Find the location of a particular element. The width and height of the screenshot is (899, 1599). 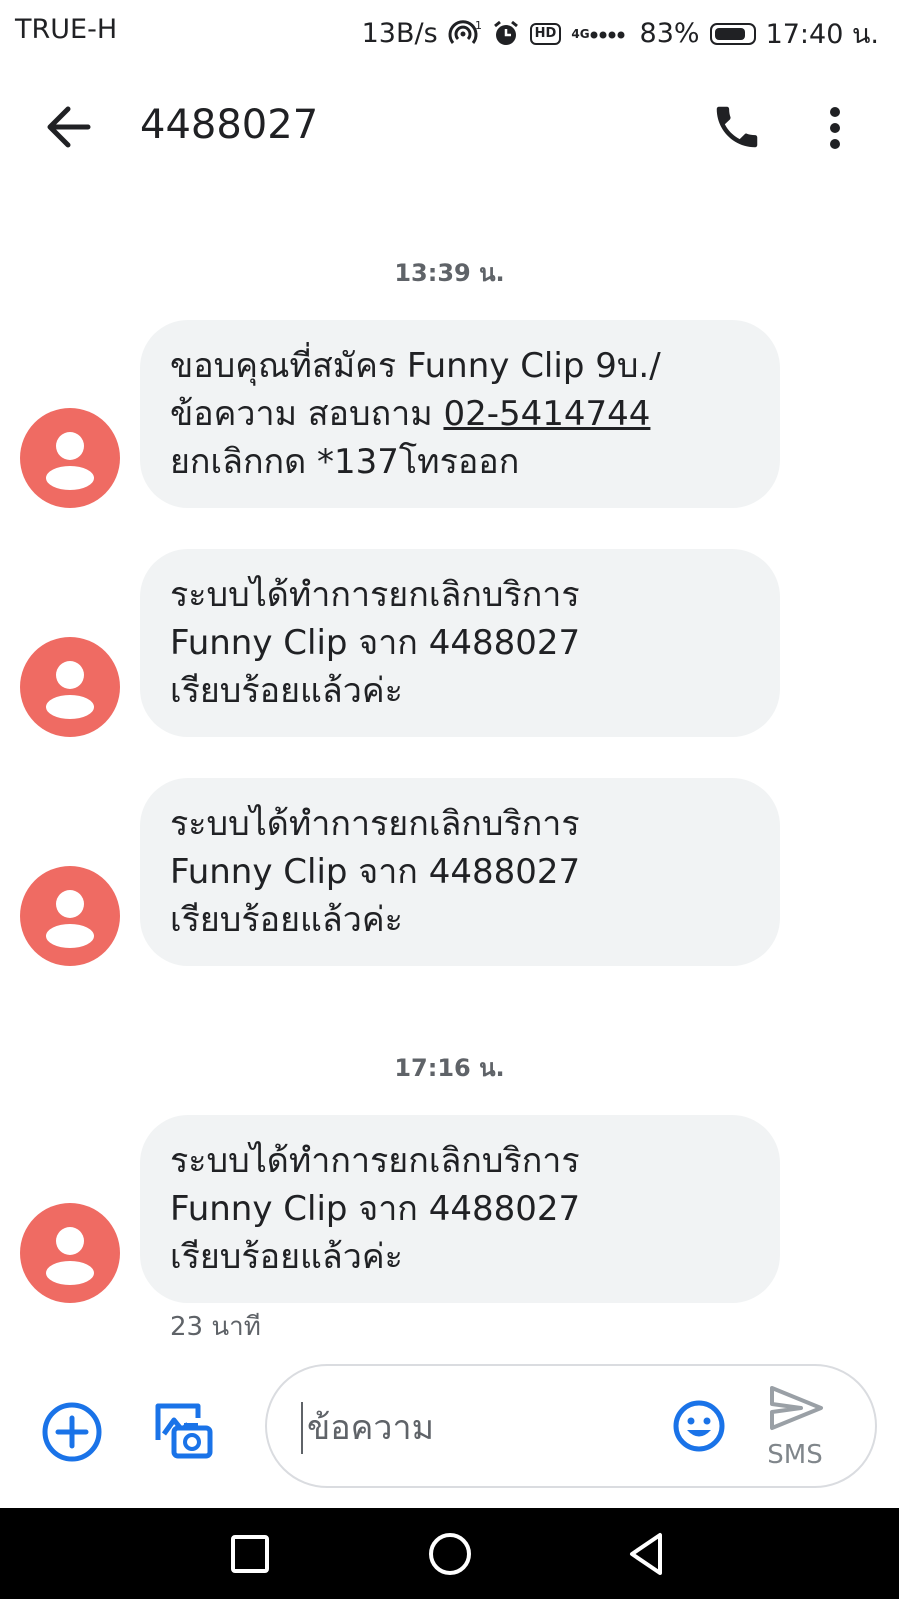

status-icons: 13B/s 1 HD 4G 83% 17:40 น. is located at coordinates (620, 33).